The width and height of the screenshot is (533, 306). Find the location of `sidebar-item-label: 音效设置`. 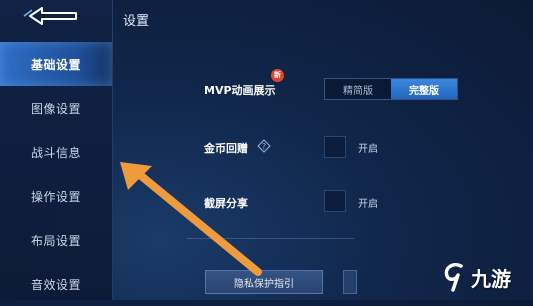

sidebar-item-label: 音效设置 is located at coordinates (55, 284).